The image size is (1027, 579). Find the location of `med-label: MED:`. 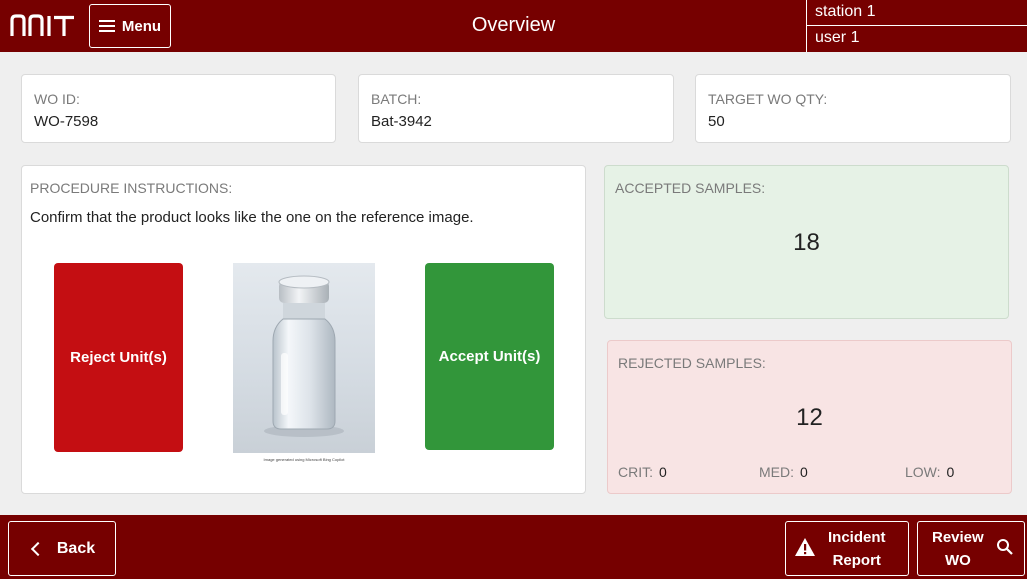

med-label: MED: is located at coordinates (776, 472).